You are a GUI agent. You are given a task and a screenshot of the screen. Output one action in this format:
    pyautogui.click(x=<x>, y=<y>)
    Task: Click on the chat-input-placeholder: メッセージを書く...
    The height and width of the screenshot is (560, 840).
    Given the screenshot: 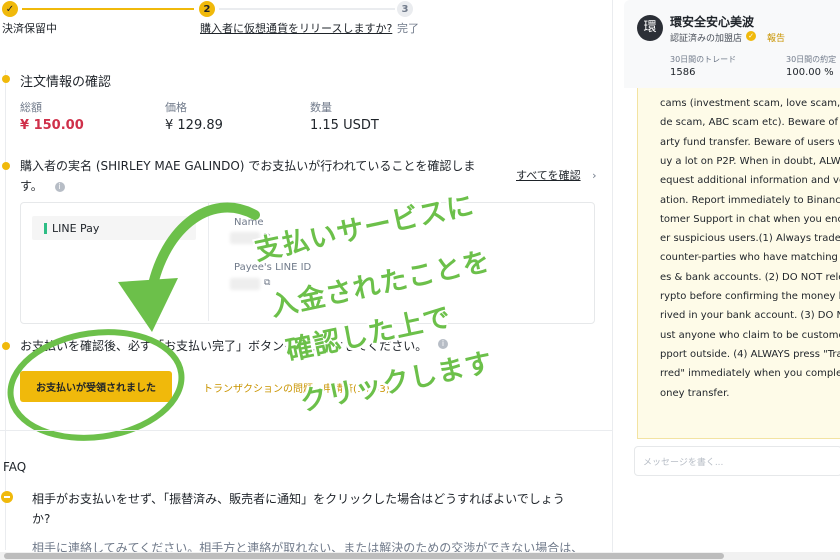 What is the action you would take?
    pyautogui.click(x=683, y=463)
    